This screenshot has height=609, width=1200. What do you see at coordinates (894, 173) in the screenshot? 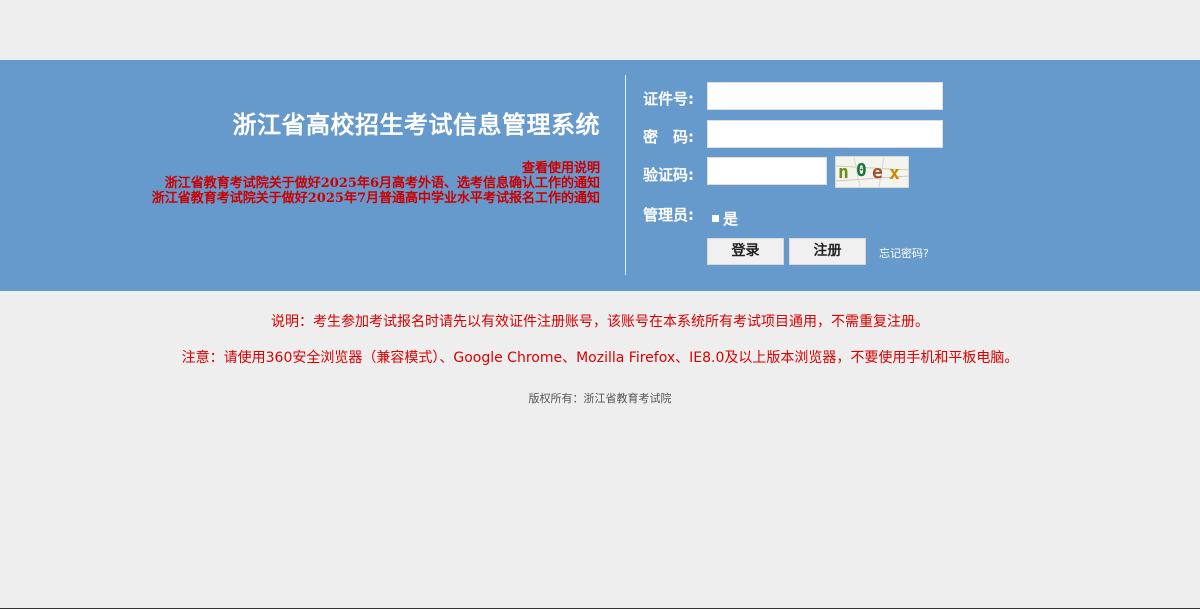
I see `captcha-char-4: x` at bounding box center [894, 173].